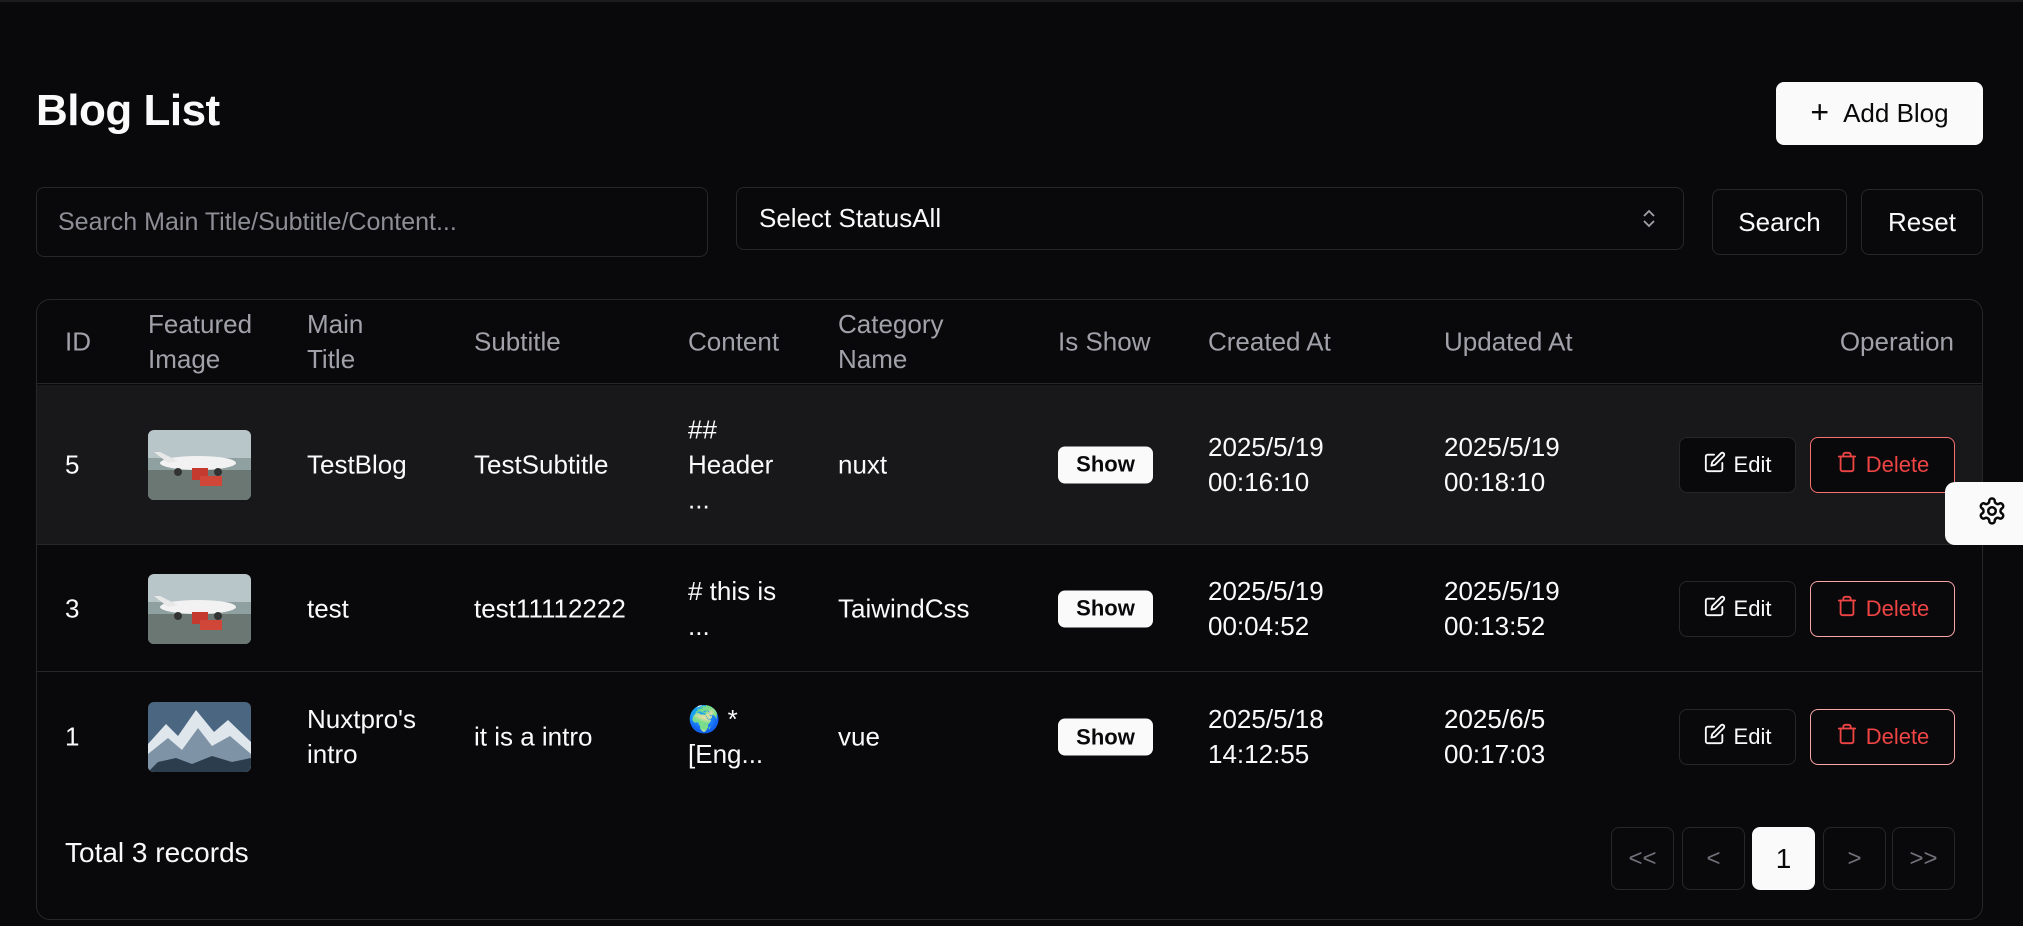 The height and width of the screenshot is (926, 2023). I want to click on header-category-line1: Category, so click(891, 323).